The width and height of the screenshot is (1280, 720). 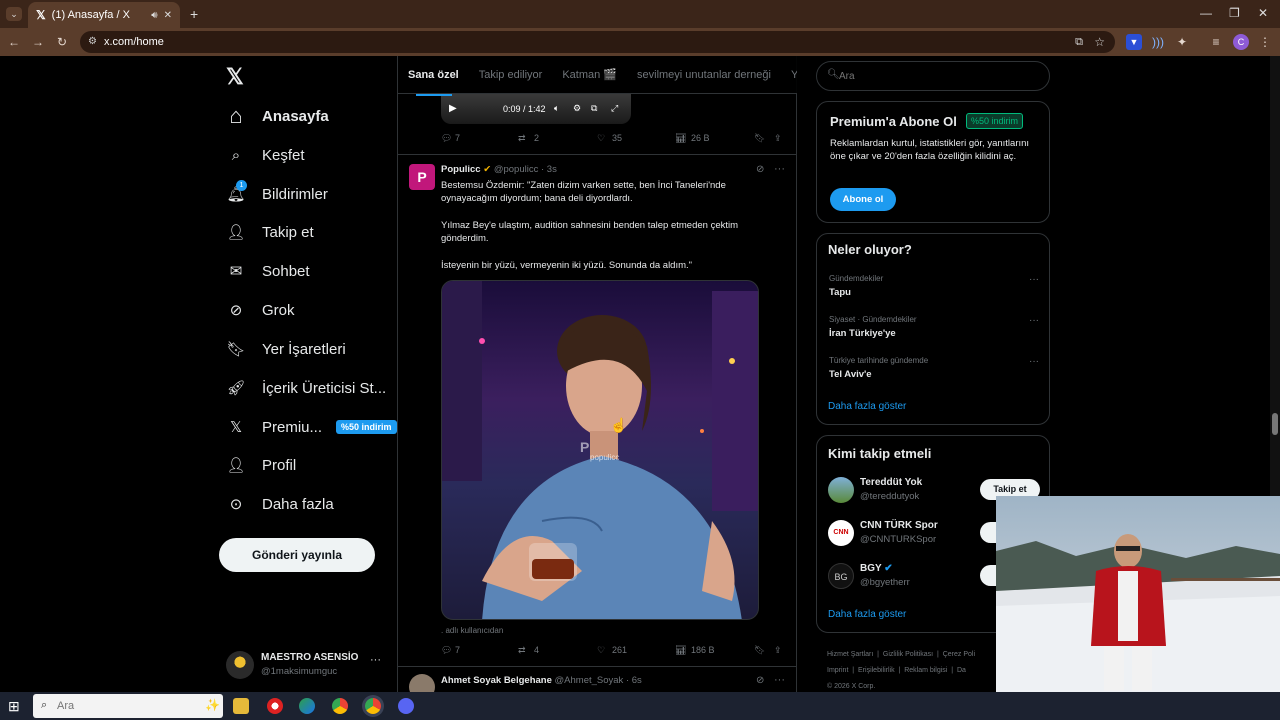 What do you see at coordinates (1216, 42) in the screenshot?
I see `media-control-icon: ≡` at bounding box center [1216, 42].